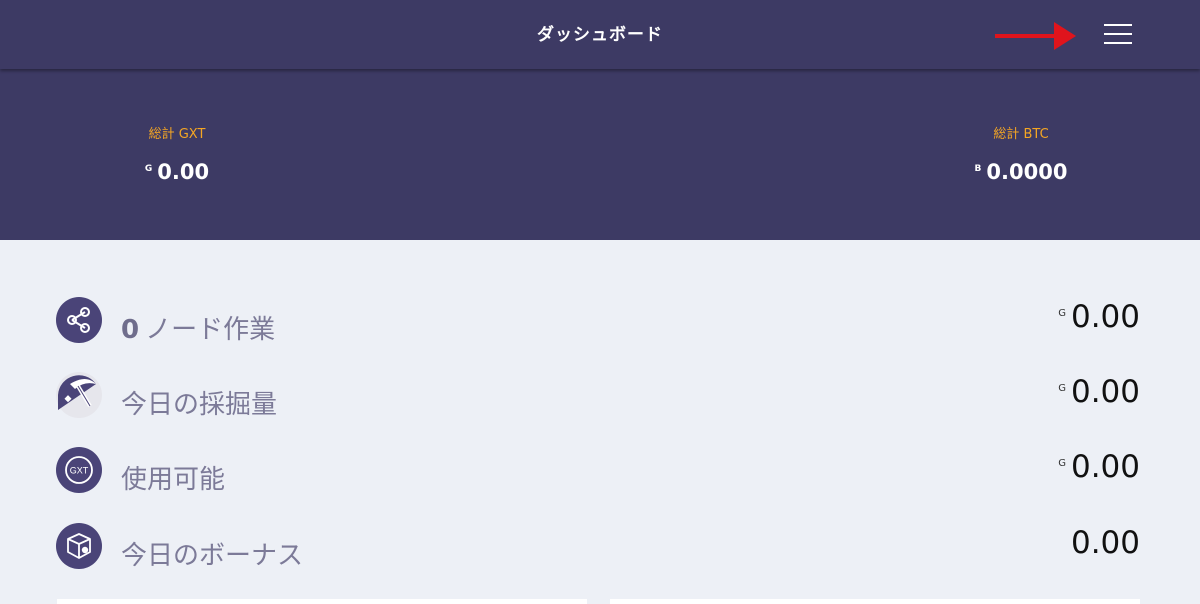  What do you see at coordinates (79, 395) in the screenshot?
I see `mining-pickaxe-icon` at bounding box center [79, 395].